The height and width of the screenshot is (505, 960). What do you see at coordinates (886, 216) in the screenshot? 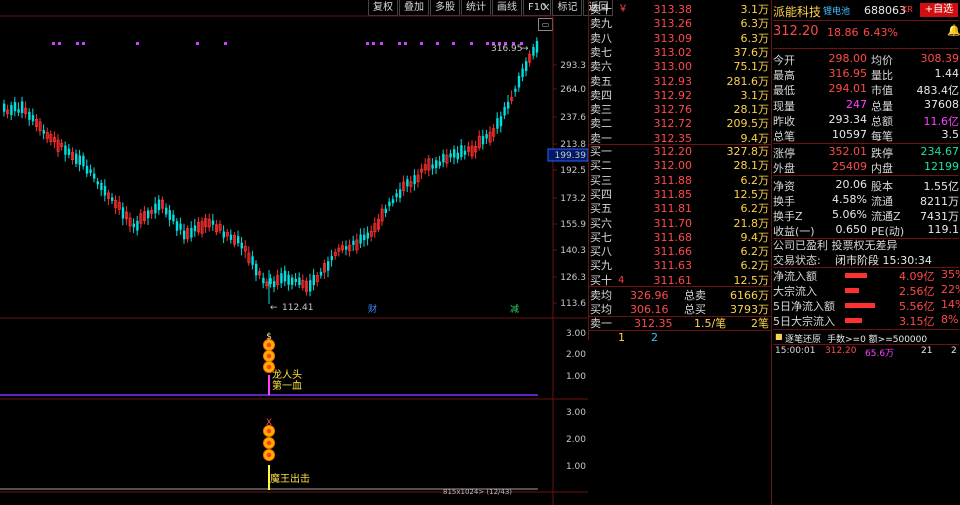
I see `quote-label: 流通Z` at bounding box center [886, 216].